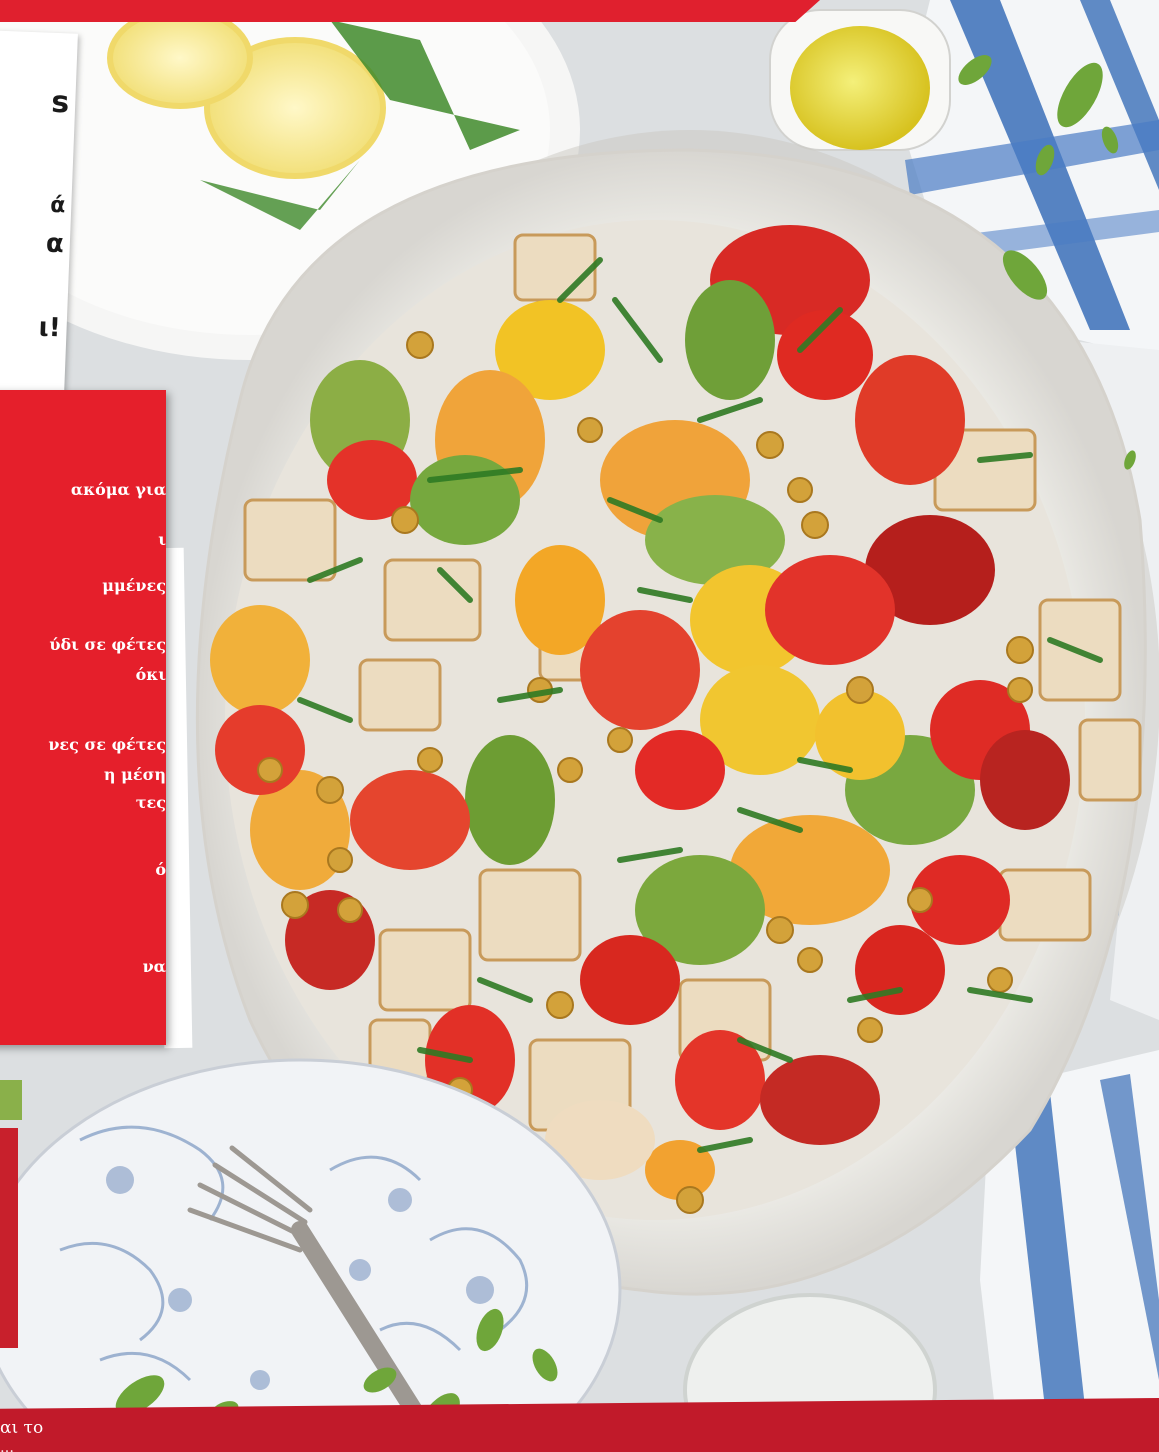 This screenshot has height=1452, width=1159. What do you see at coordinates (160, 869) in the screenshot?
I see `ingredient-line: ό` at bounding box center [160, 869].